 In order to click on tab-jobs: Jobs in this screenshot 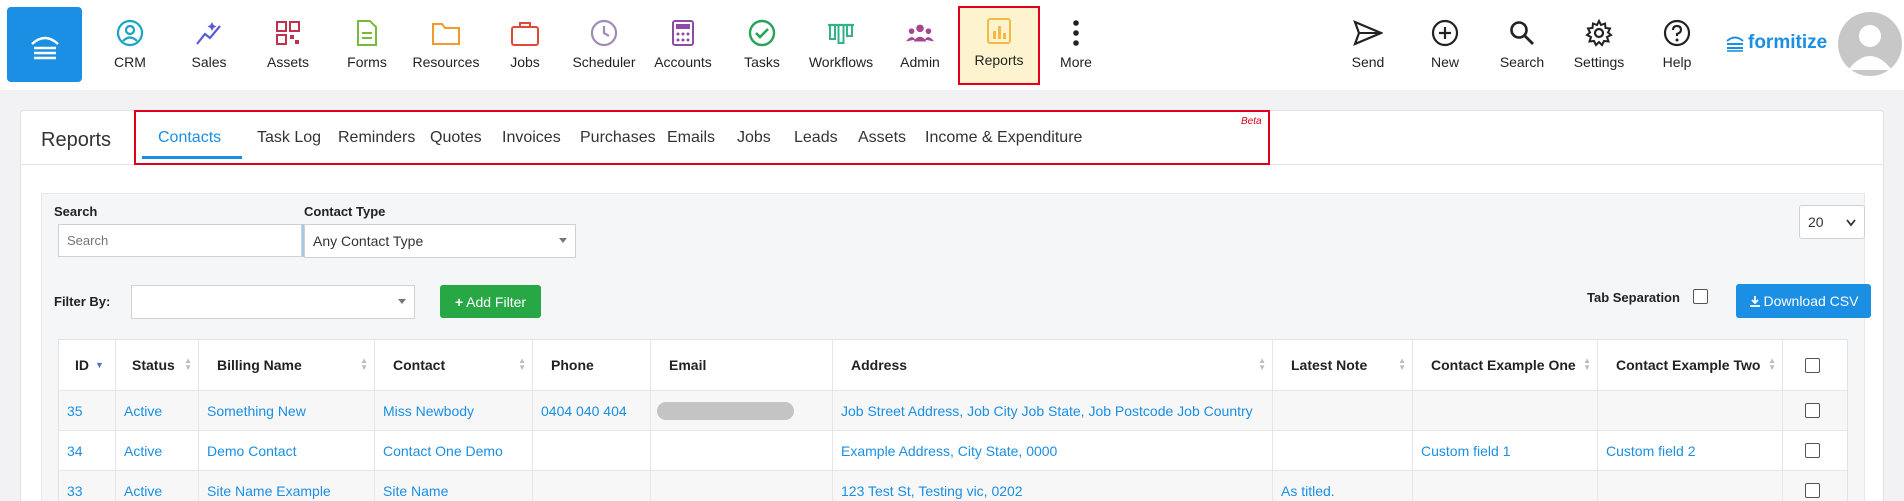, I will do `click(754, 138)`.